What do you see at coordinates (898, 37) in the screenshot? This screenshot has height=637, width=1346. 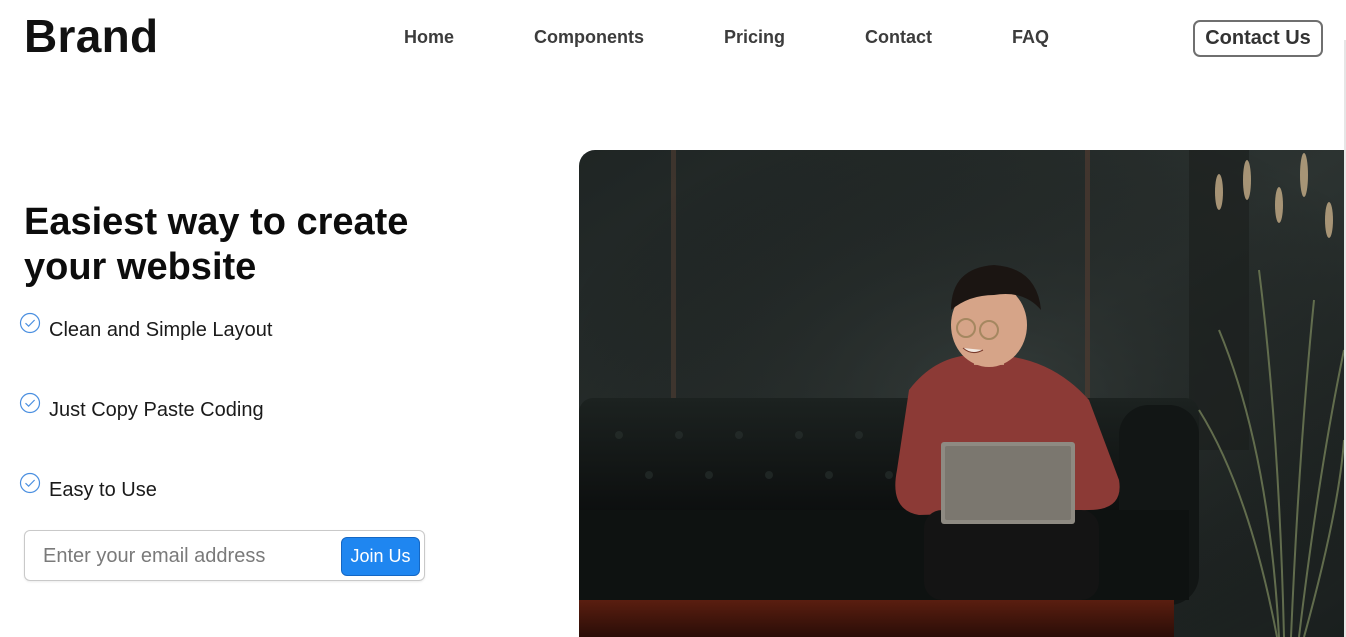 I see `nav-contact-link: Contact` at bounding box center [898, 37].